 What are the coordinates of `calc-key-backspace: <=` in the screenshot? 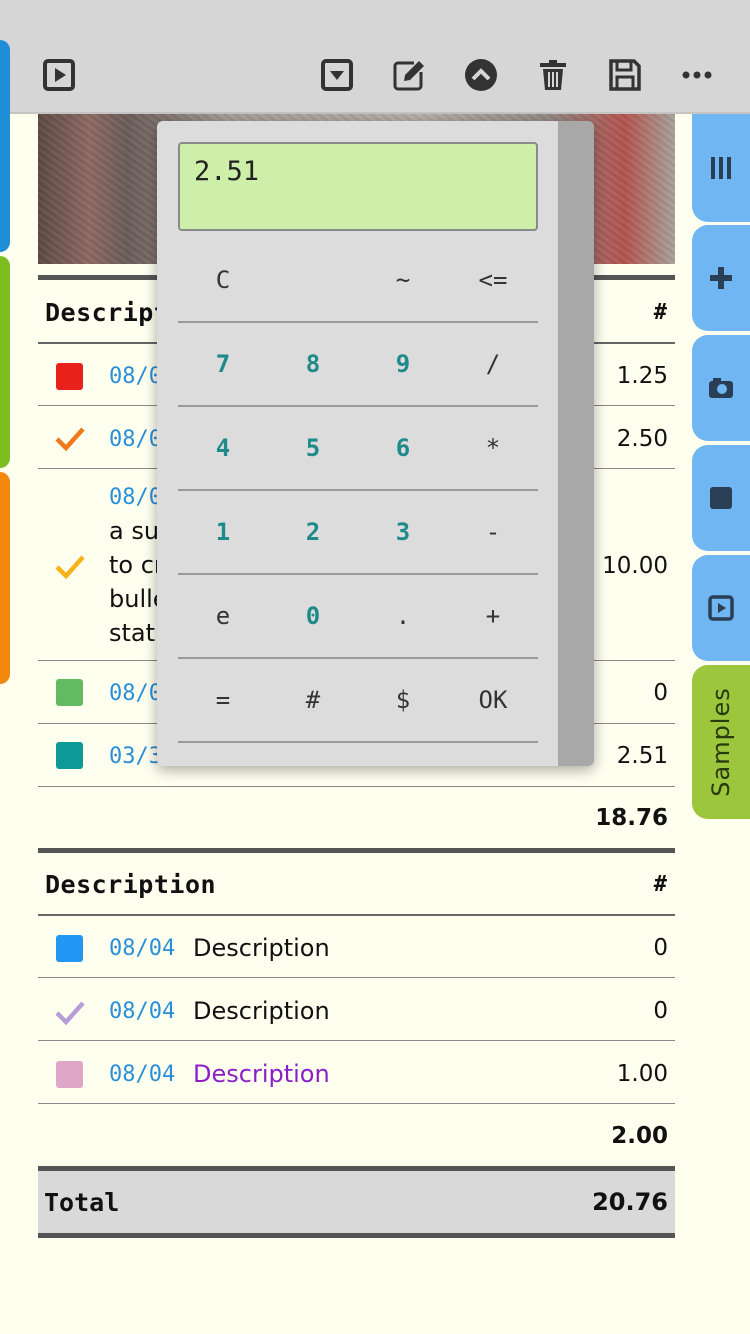 It's located at (493, 280).